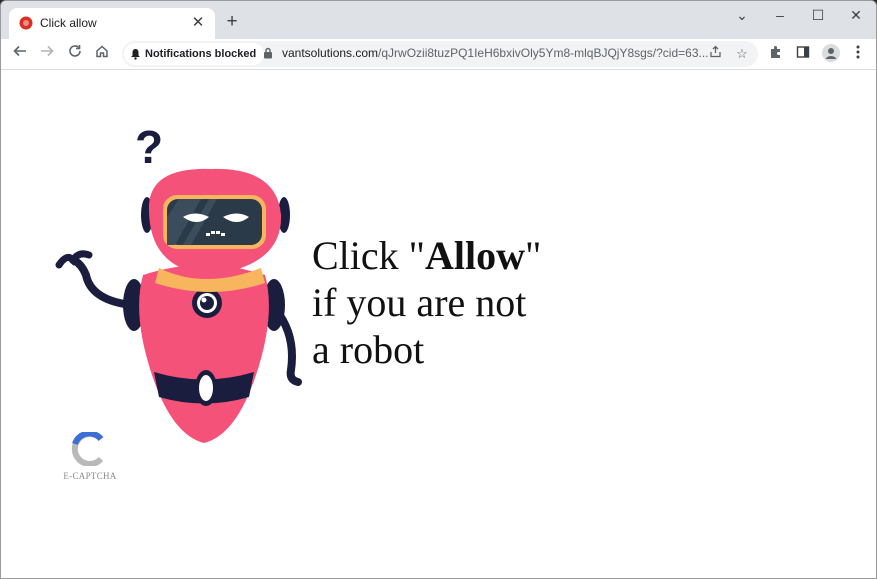  I want to click on headline-line1: Click "Allow", so click(426, 255).